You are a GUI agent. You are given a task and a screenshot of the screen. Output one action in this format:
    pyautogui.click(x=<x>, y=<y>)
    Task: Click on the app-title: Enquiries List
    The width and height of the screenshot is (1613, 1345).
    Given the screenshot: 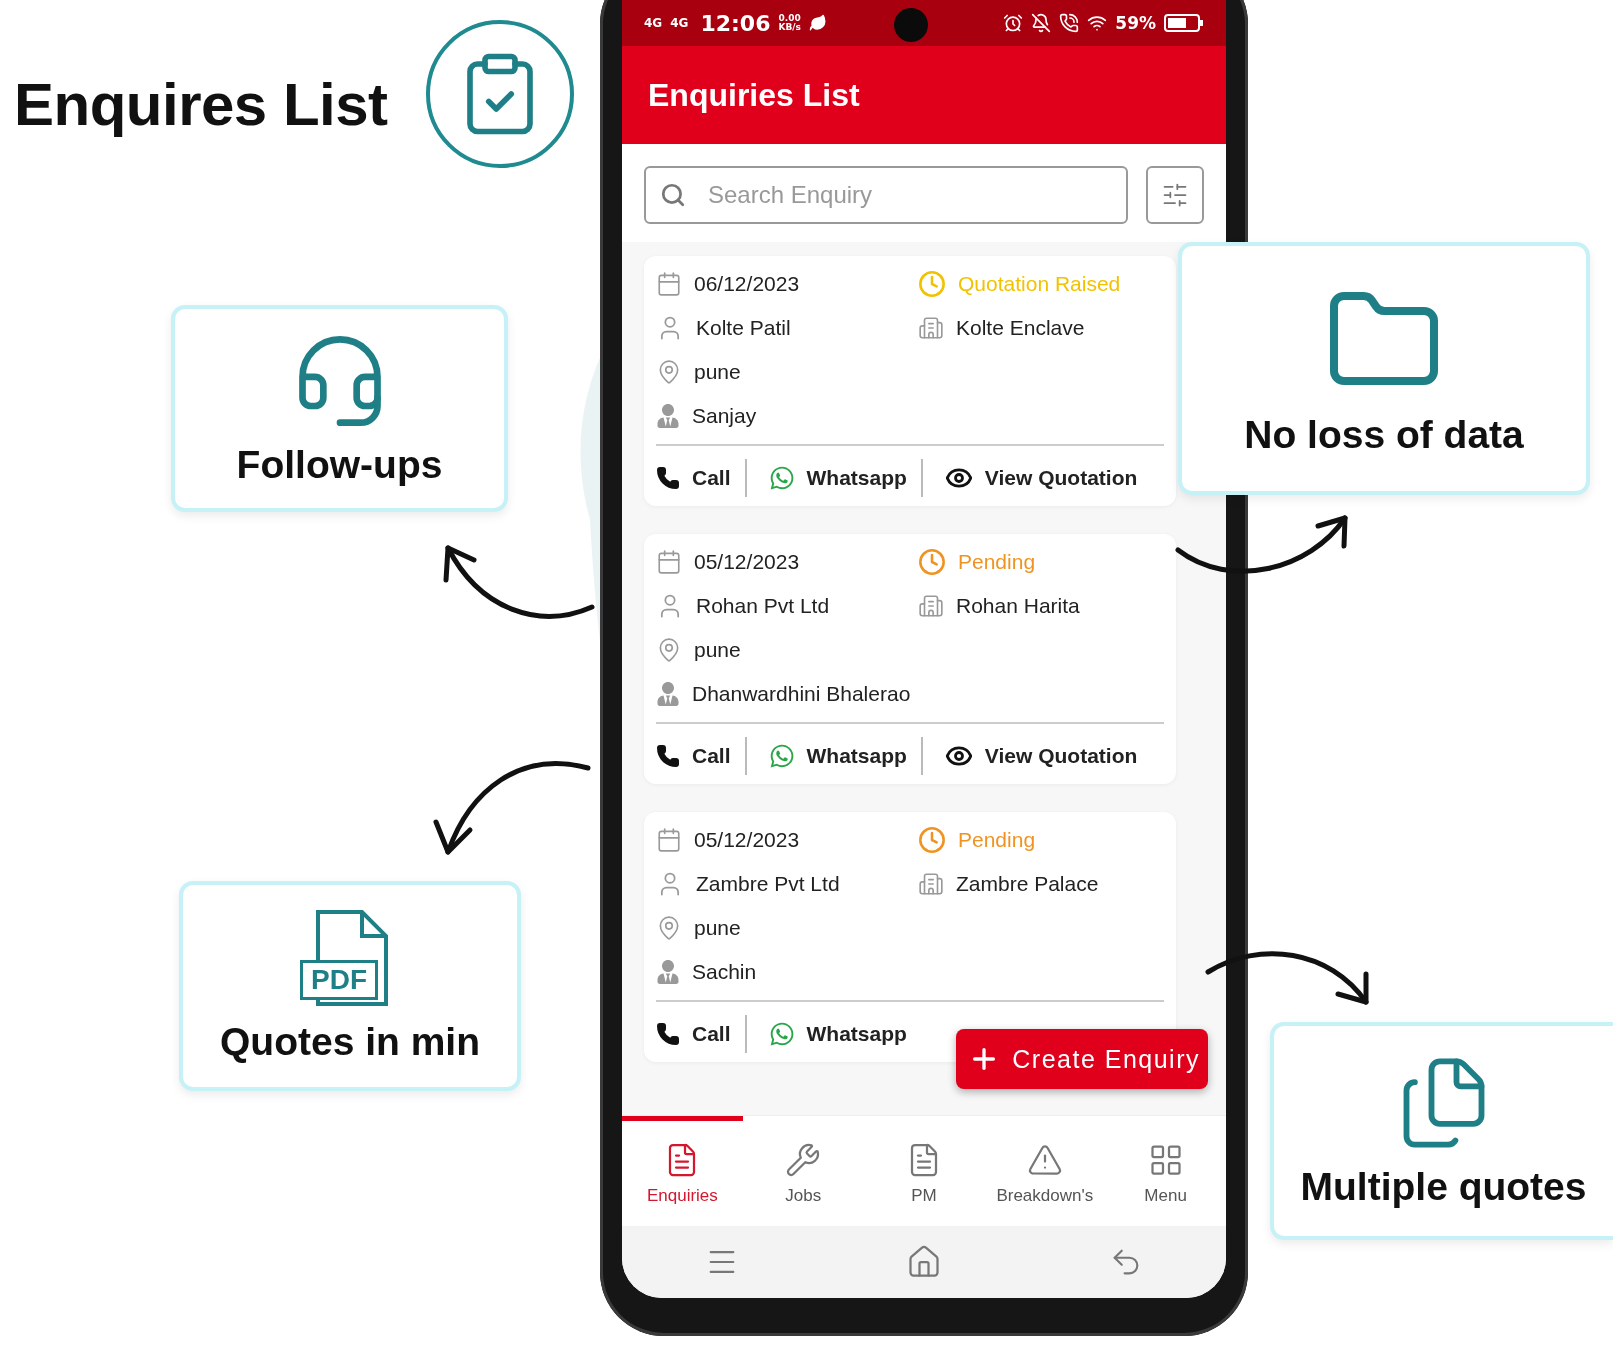 What is the action you would take?
    pyautogui.click(x=754, y=95)
    